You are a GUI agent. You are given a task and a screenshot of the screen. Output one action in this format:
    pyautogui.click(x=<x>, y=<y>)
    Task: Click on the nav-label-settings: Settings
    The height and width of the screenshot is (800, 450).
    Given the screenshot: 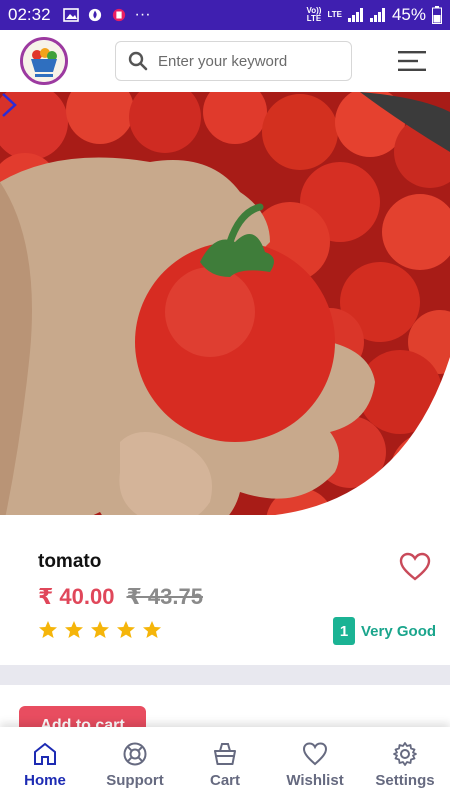 What is the action you would take?
    pyautogui.click(x=405, y=780)
    